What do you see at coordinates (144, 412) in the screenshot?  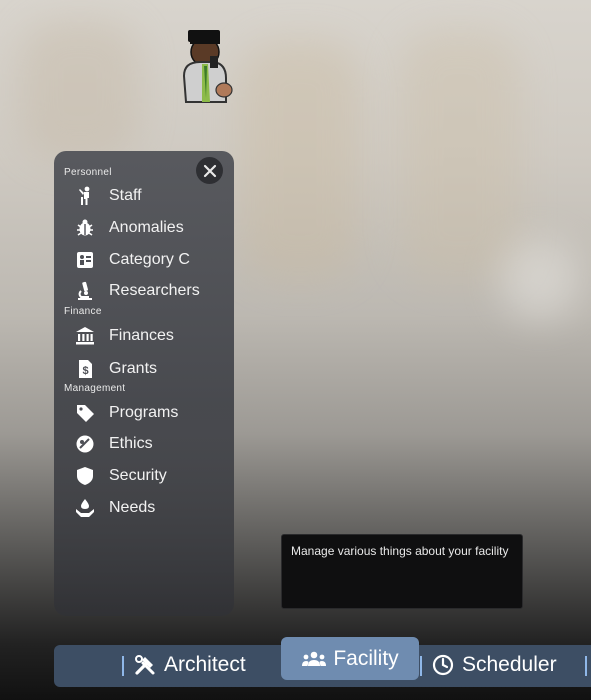 I see `menu-item-label: Programs` at bounding box center [144, 412].